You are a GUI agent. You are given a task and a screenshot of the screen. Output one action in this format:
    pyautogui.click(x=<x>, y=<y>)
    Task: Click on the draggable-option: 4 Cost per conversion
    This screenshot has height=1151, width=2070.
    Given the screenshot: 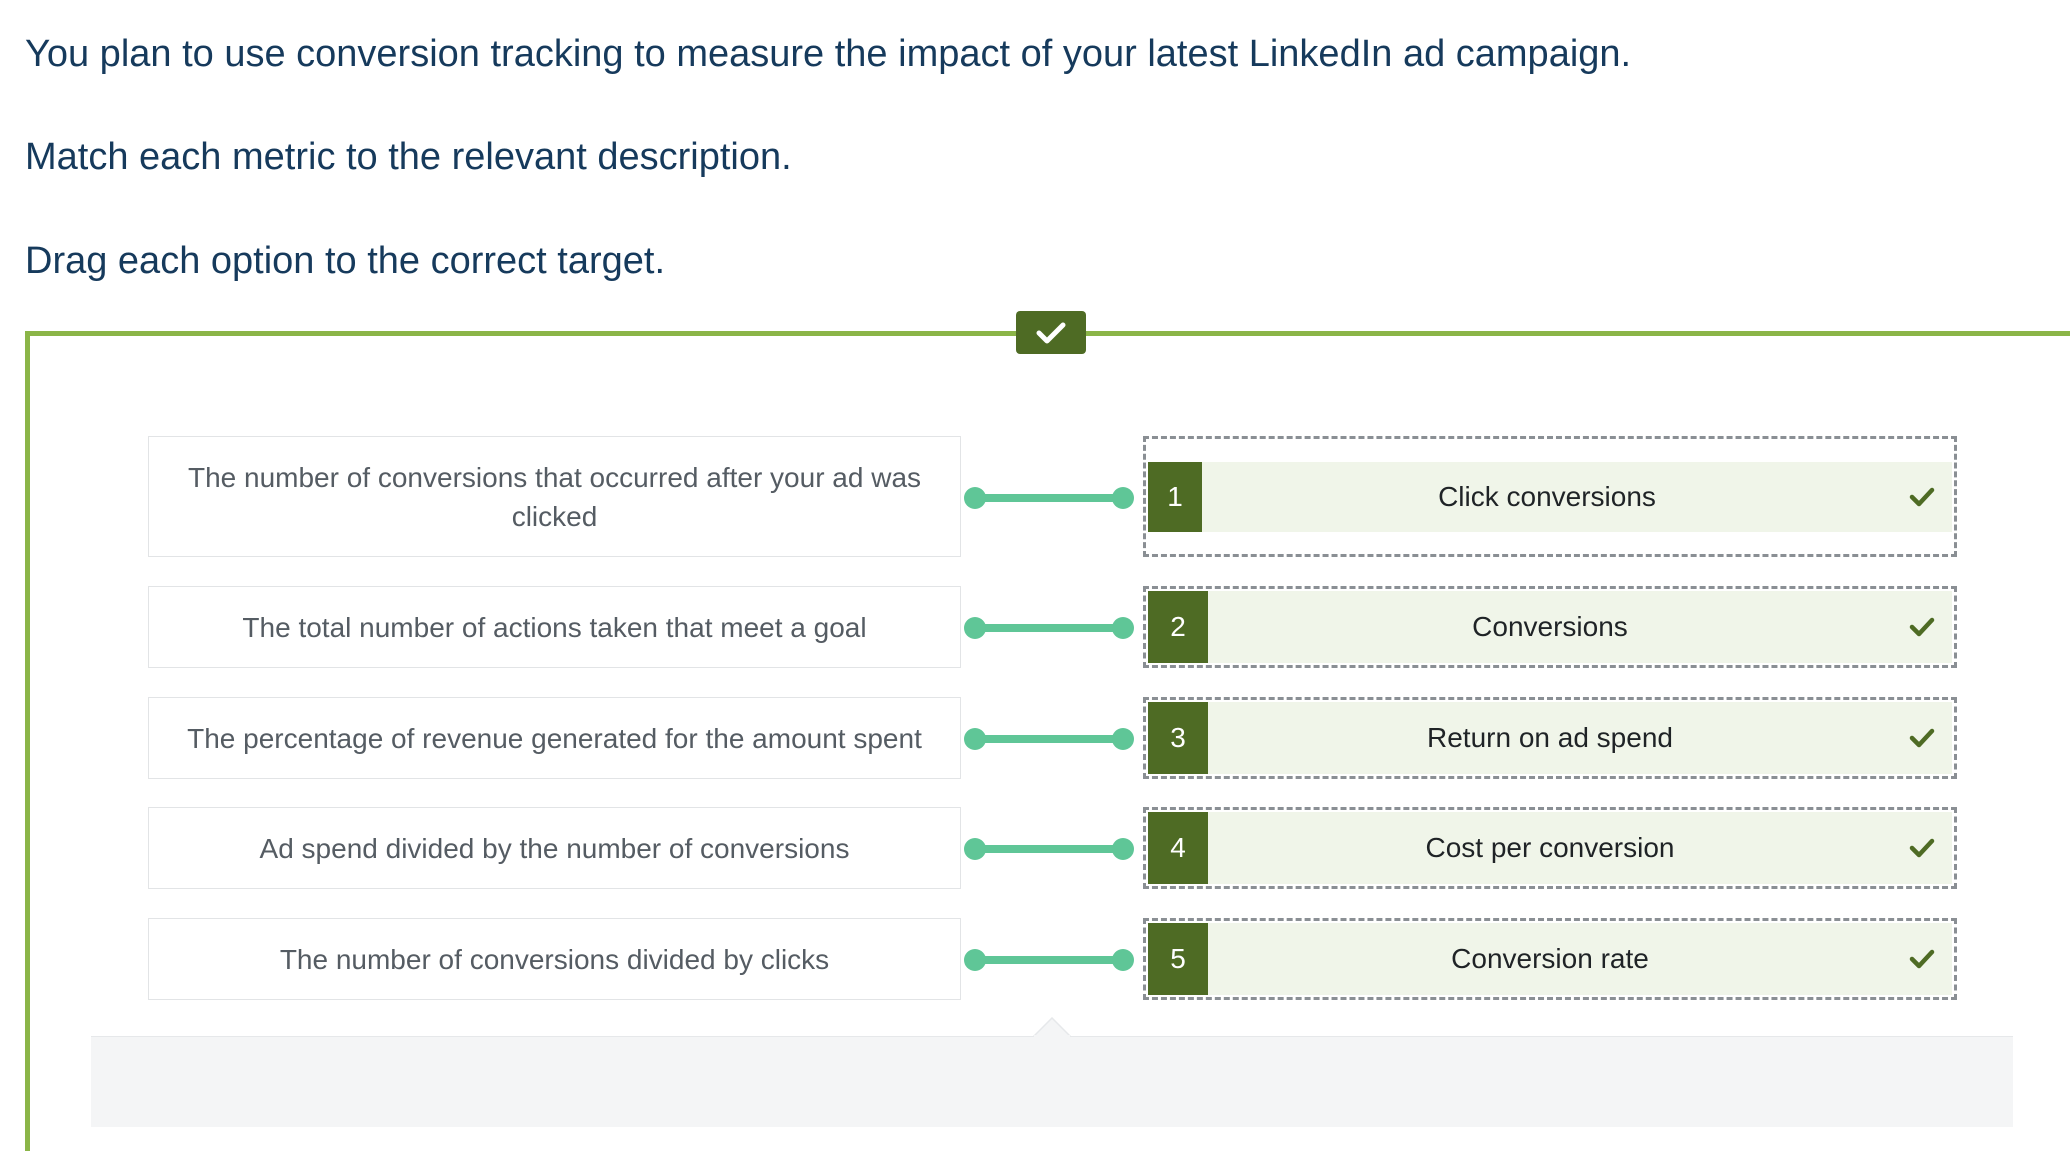 What is the action you would take?
    pyautogui.click(x=1550, y=848)
    